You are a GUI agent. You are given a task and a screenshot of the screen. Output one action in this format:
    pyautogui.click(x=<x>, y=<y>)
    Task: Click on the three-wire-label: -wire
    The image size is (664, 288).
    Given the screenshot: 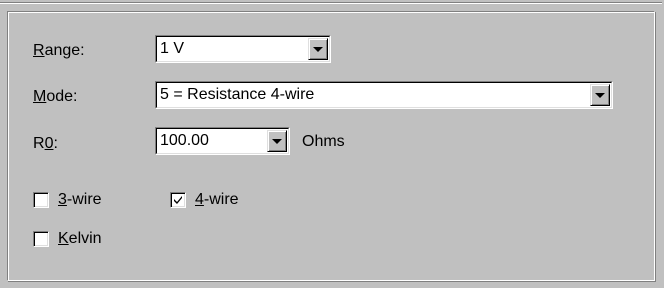 What is the action you would take?
    pyautogui.click(x=84, y=199)
    